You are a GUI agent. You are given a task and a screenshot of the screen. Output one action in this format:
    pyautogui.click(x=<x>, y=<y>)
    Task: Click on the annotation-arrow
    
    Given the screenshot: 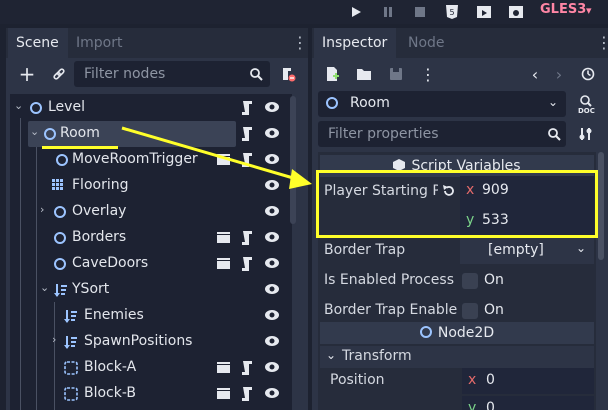 What is the action you would take?
    pyautogui.click(x=216, y=157)
    